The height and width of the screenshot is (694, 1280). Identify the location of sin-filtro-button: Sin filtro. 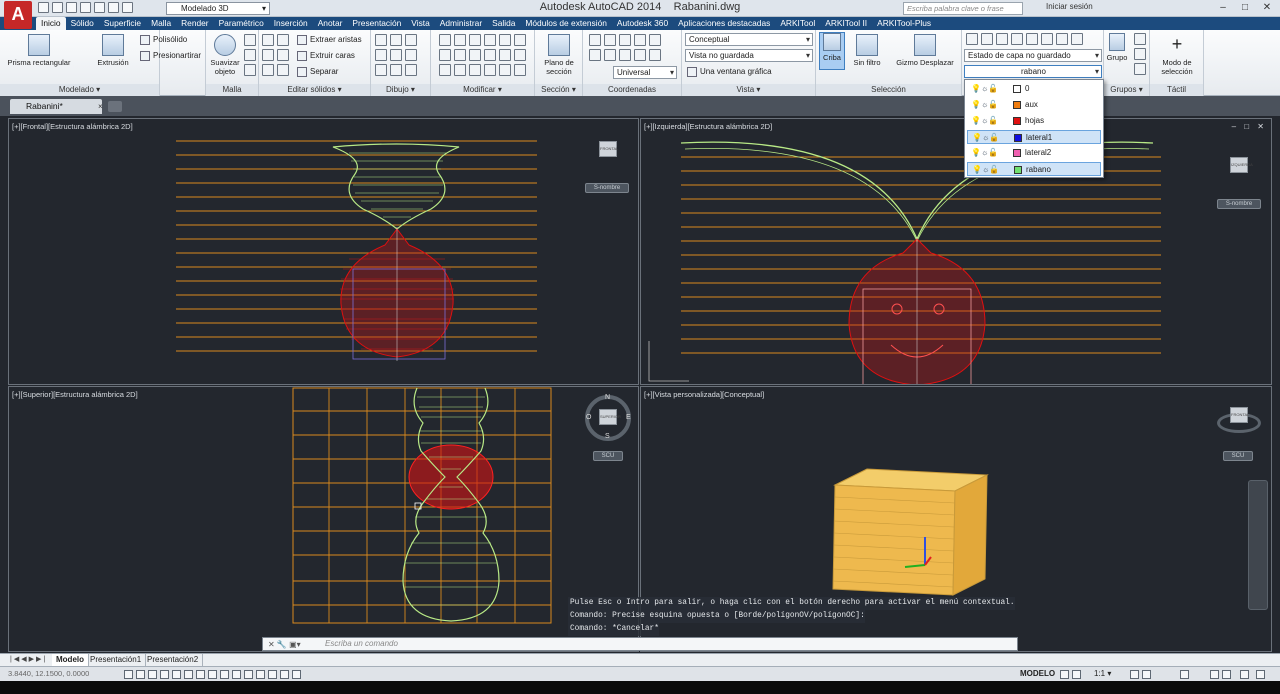
(867, 50).